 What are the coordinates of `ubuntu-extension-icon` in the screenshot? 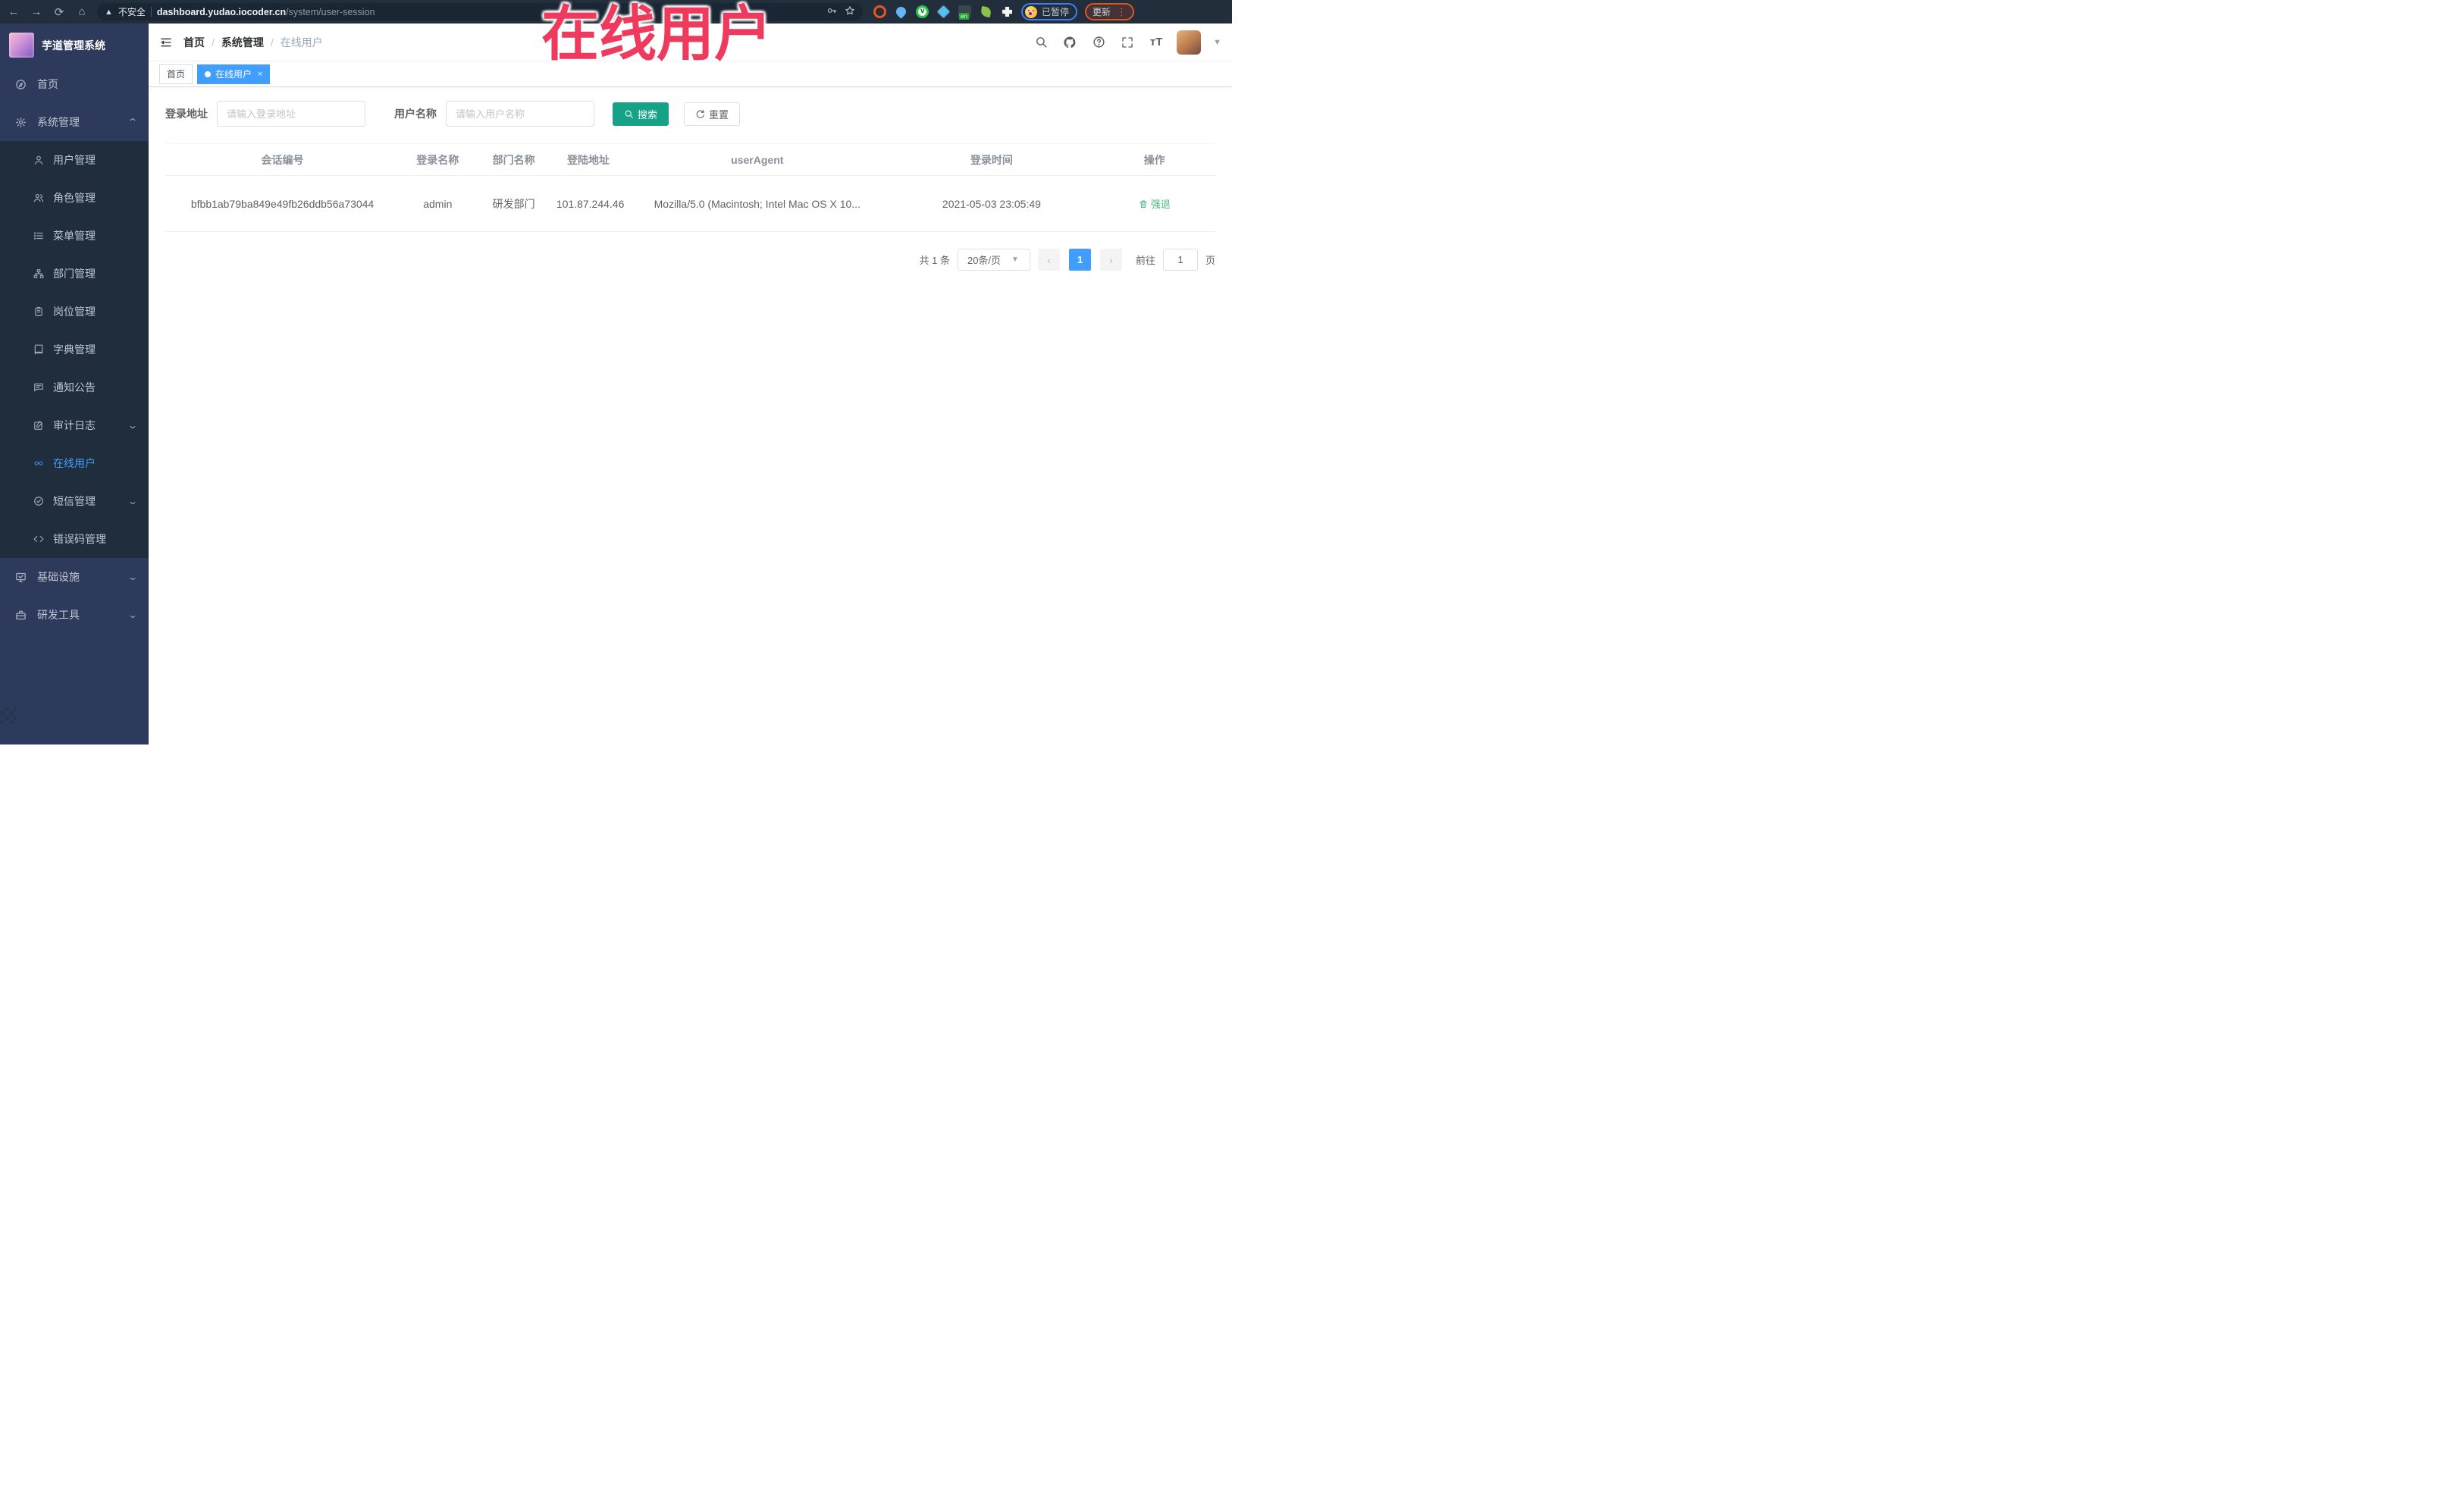 It's located at (880, 11).